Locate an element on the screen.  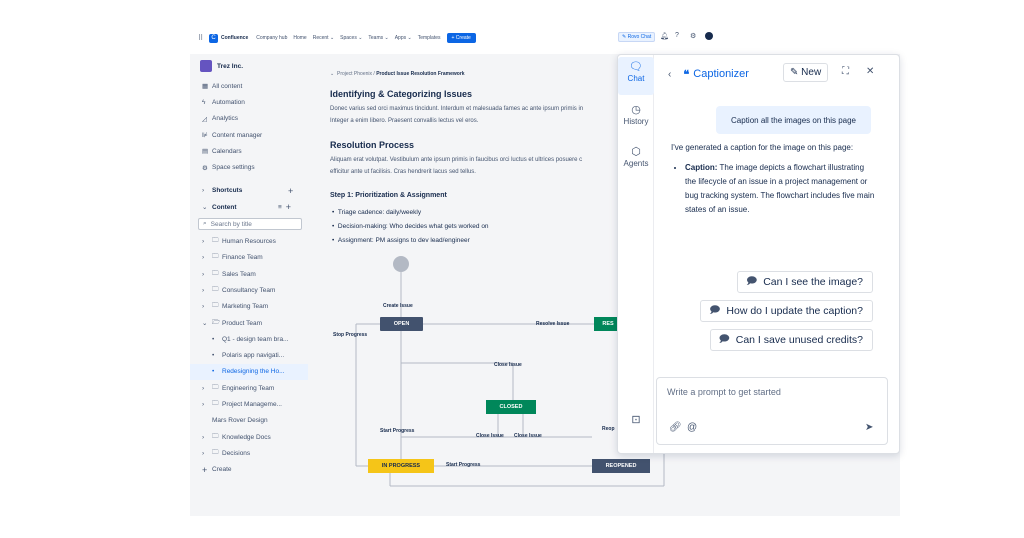
tree-item-label: Finance Team is located at coordinates (242, 258).